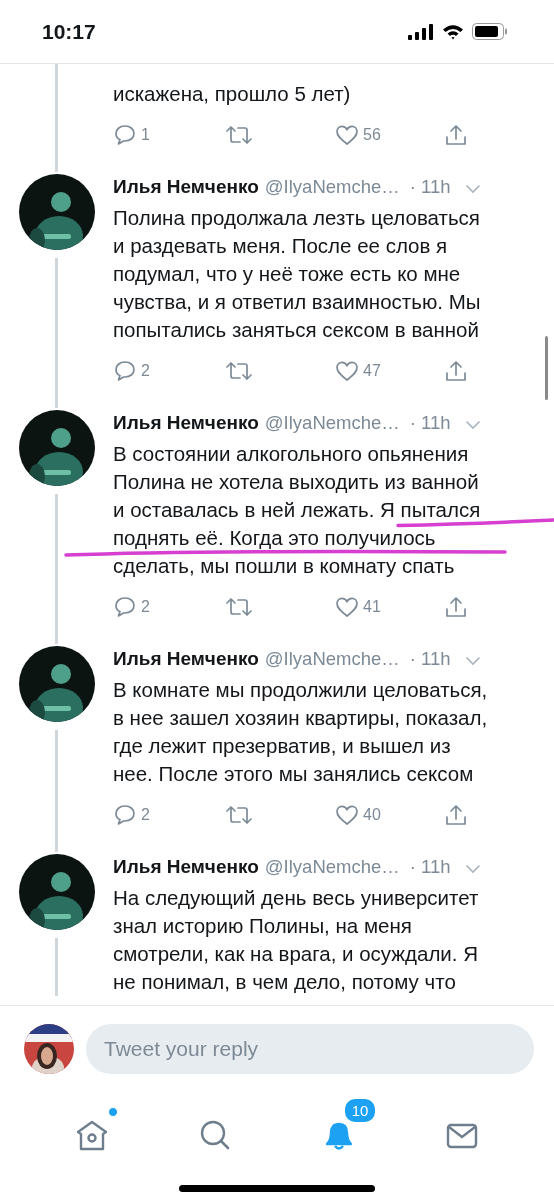  Describe the element at coordinates (232, 94) in the screenshot. I see `tweet-text: искажена, прошло 5 лет)` at that location.